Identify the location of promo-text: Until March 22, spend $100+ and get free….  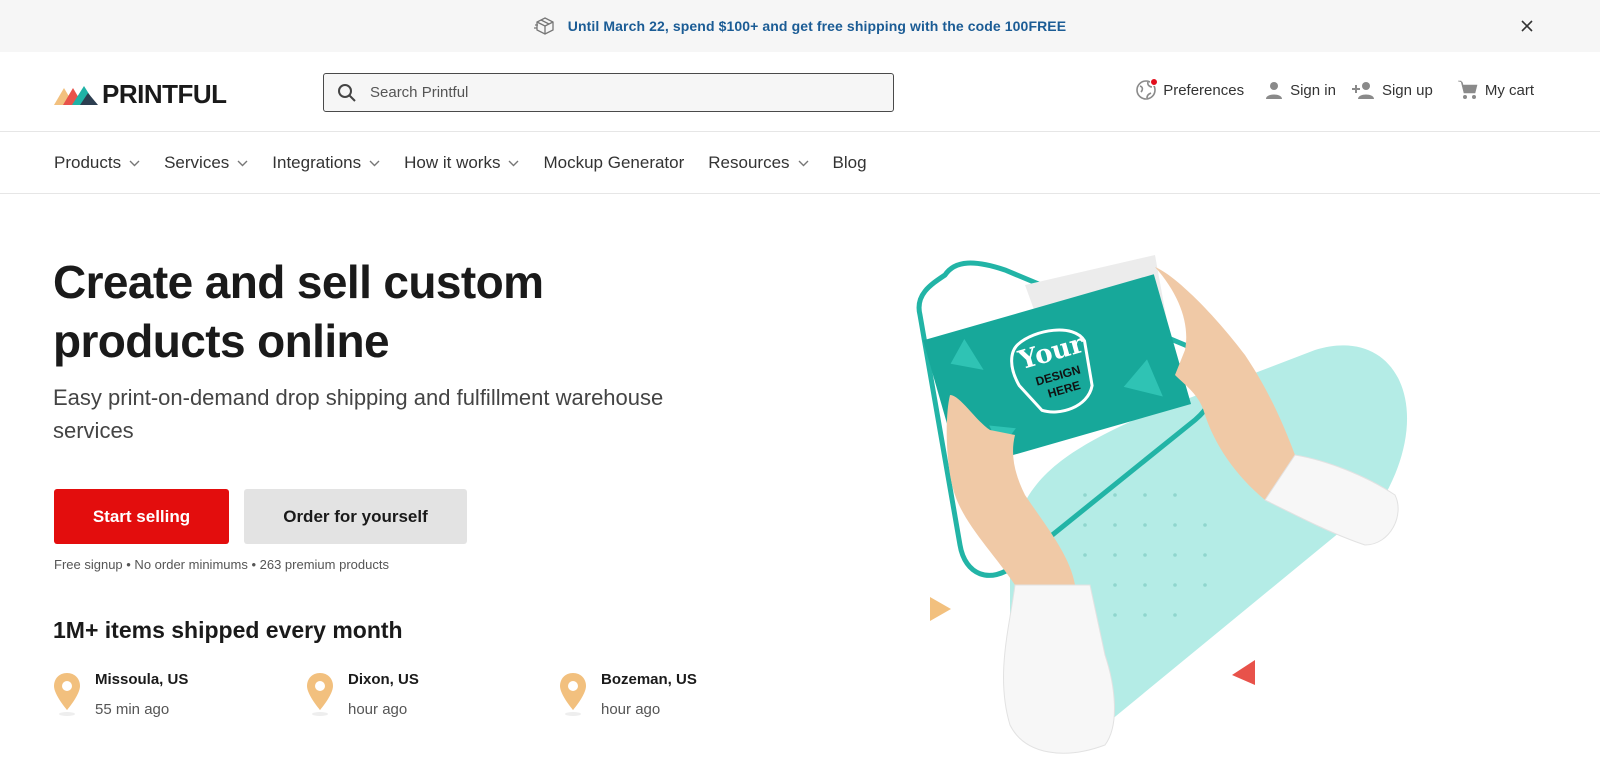
(817, 26).